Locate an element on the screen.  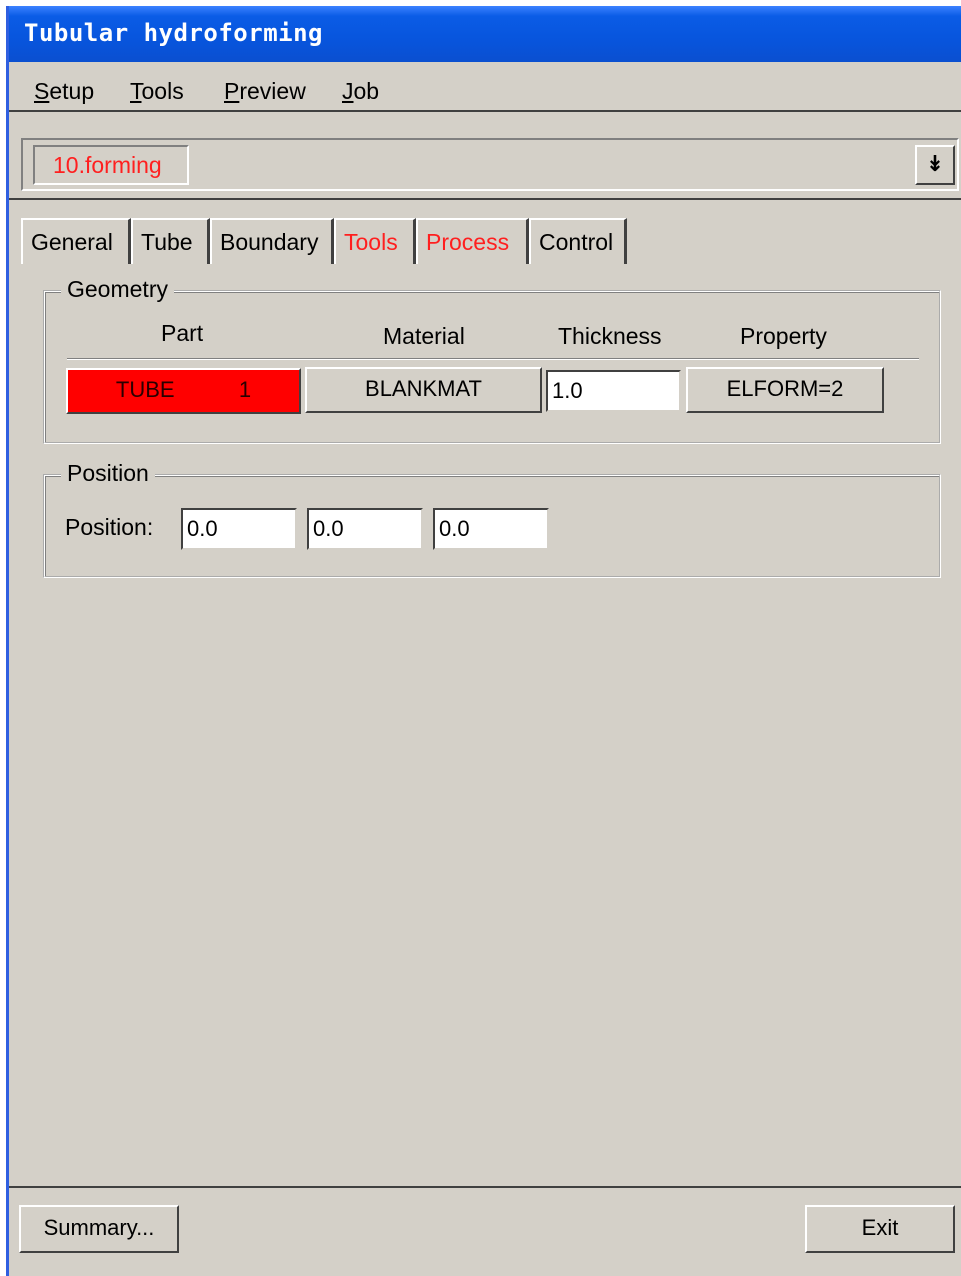
header-divider is located at coordinates (493, 359).